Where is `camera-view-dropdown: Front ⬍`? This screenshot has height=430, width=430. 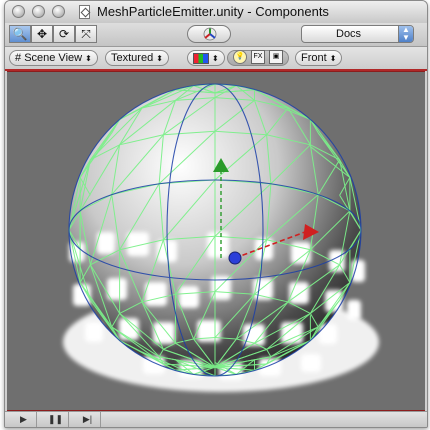 camera-view-dropdown: Front ⬍ is located at coordinates (319, 58).